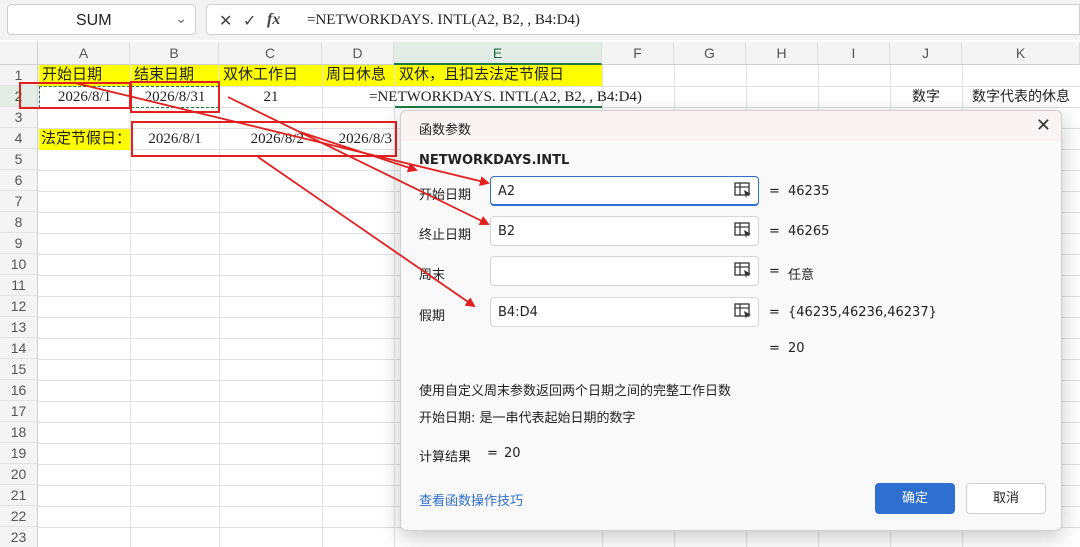 The height and width of the screenshot is (547, 1080). What do you see at coordinates (181, 19) in the screenshot?
I see `chevron-down-icon: ⌄` at bounding box center [181, 19].